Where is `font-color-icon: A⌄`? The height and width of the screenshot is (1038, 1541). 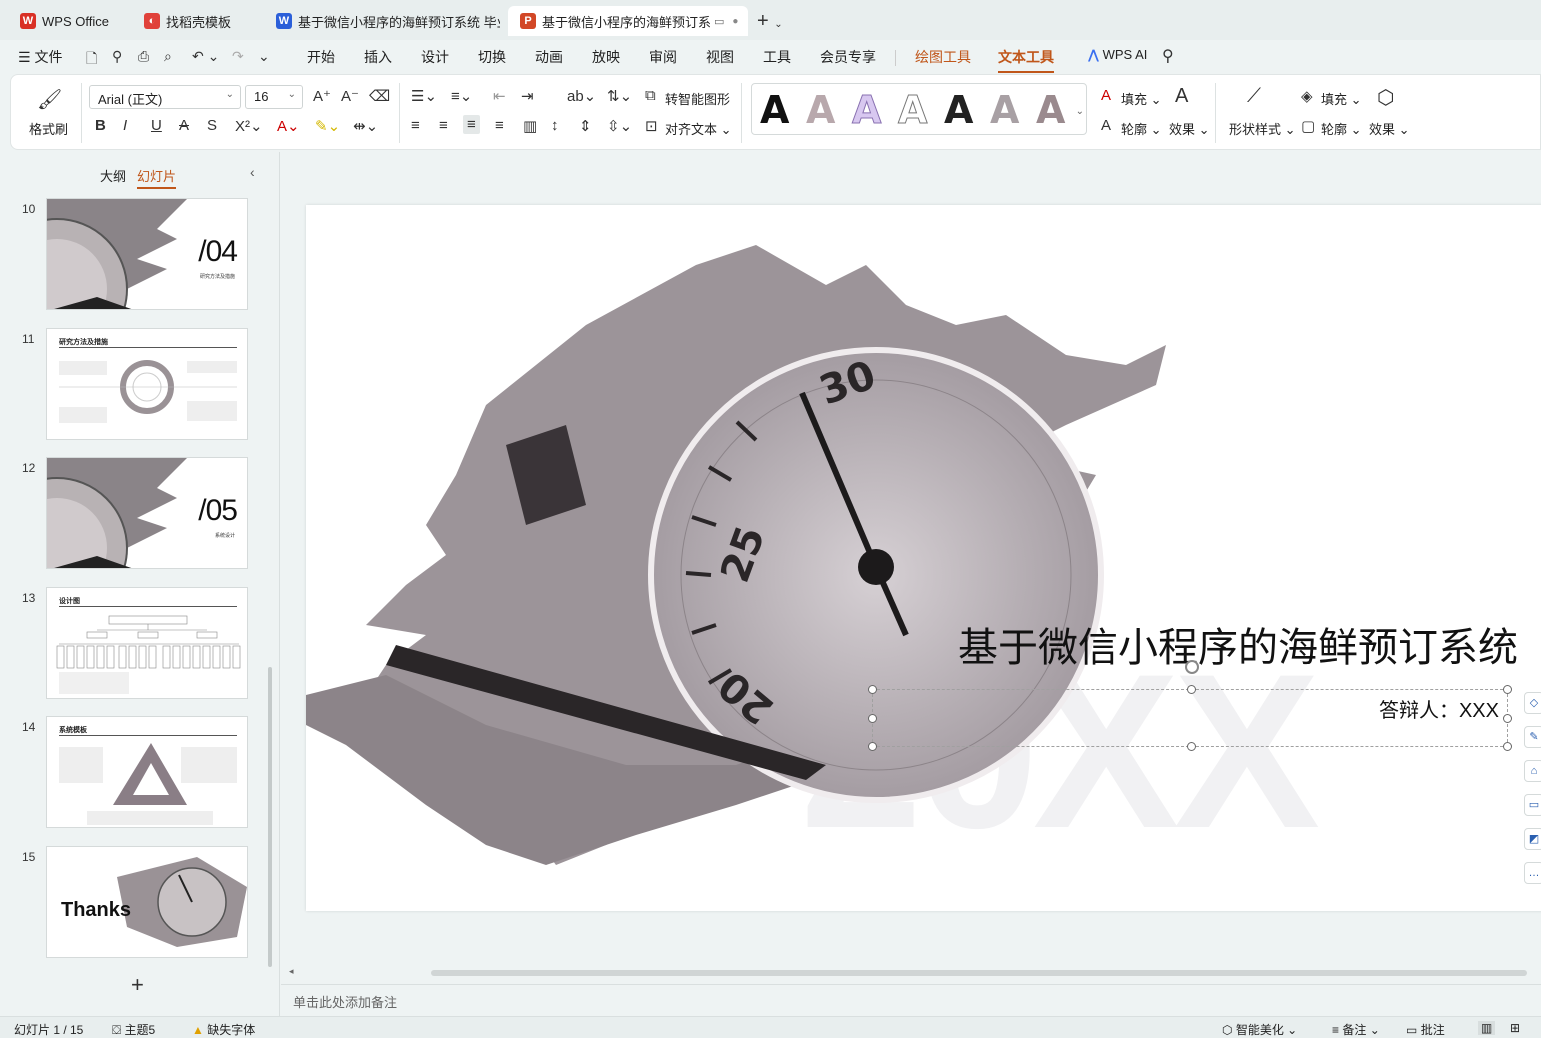
font-color-icon: A⌄ is located at coordinates (288, 126).